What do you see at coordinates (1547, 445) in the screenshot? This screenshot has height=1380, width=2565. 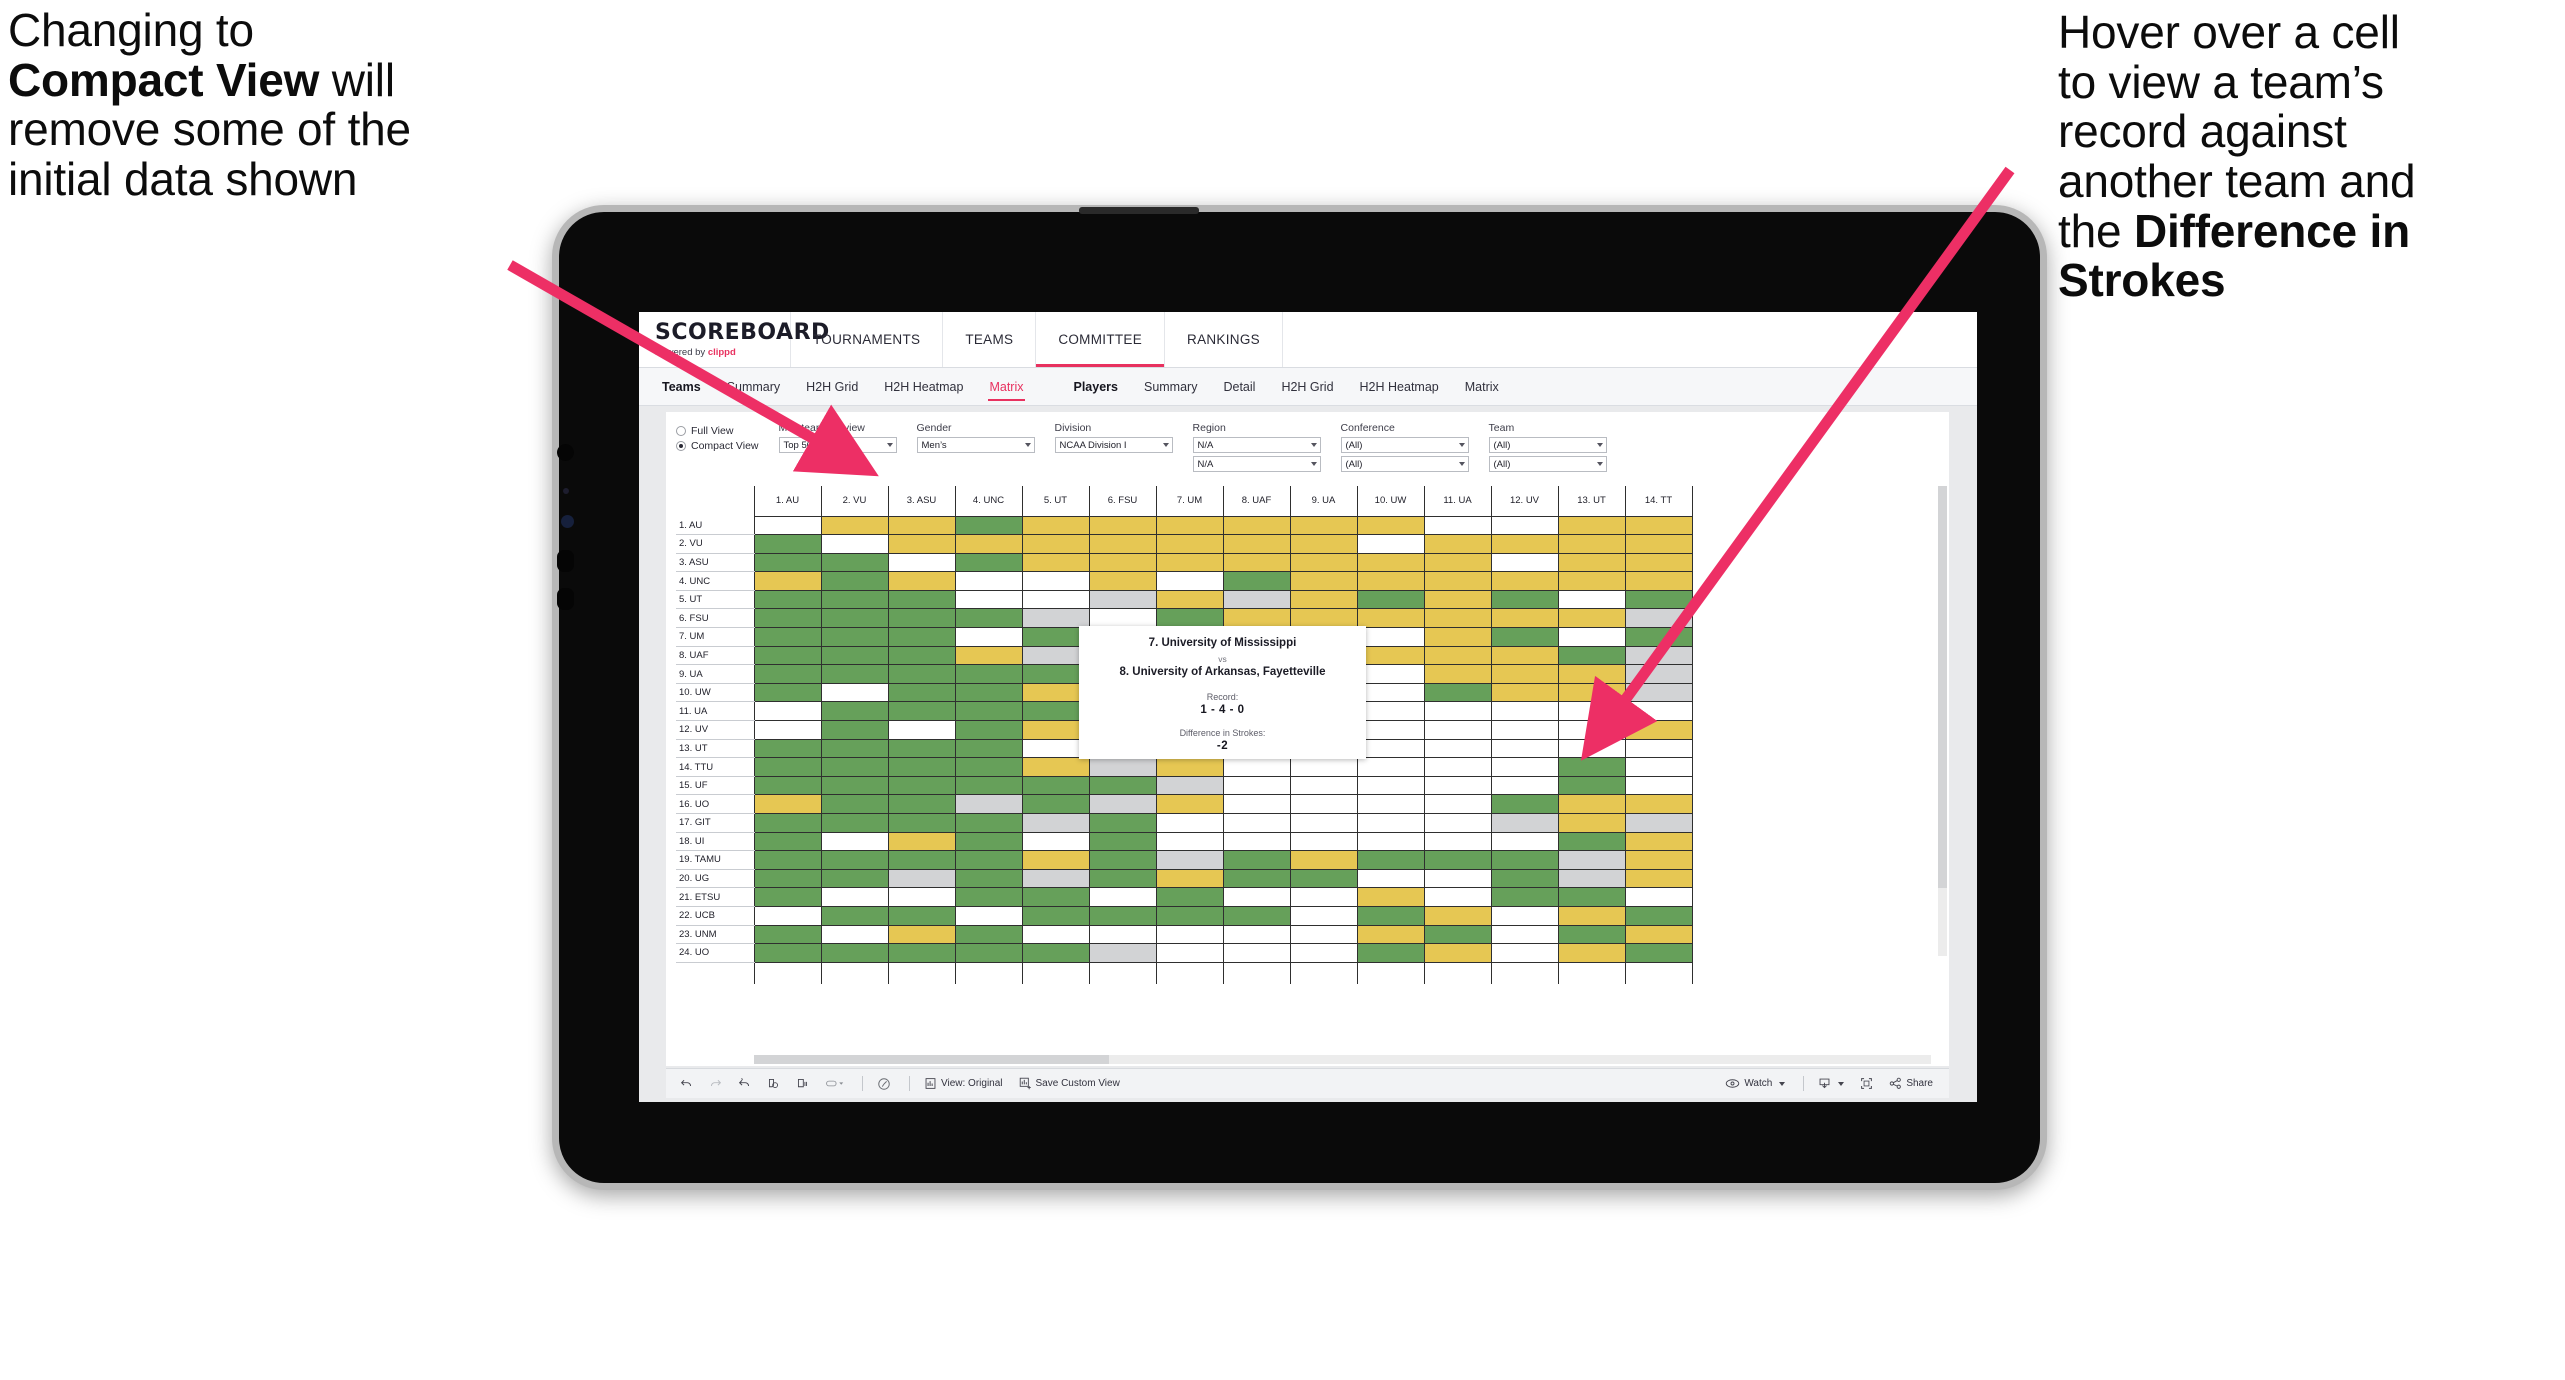 I see `filter-team-select-1: (All)` at bounding box center [1547, 445].